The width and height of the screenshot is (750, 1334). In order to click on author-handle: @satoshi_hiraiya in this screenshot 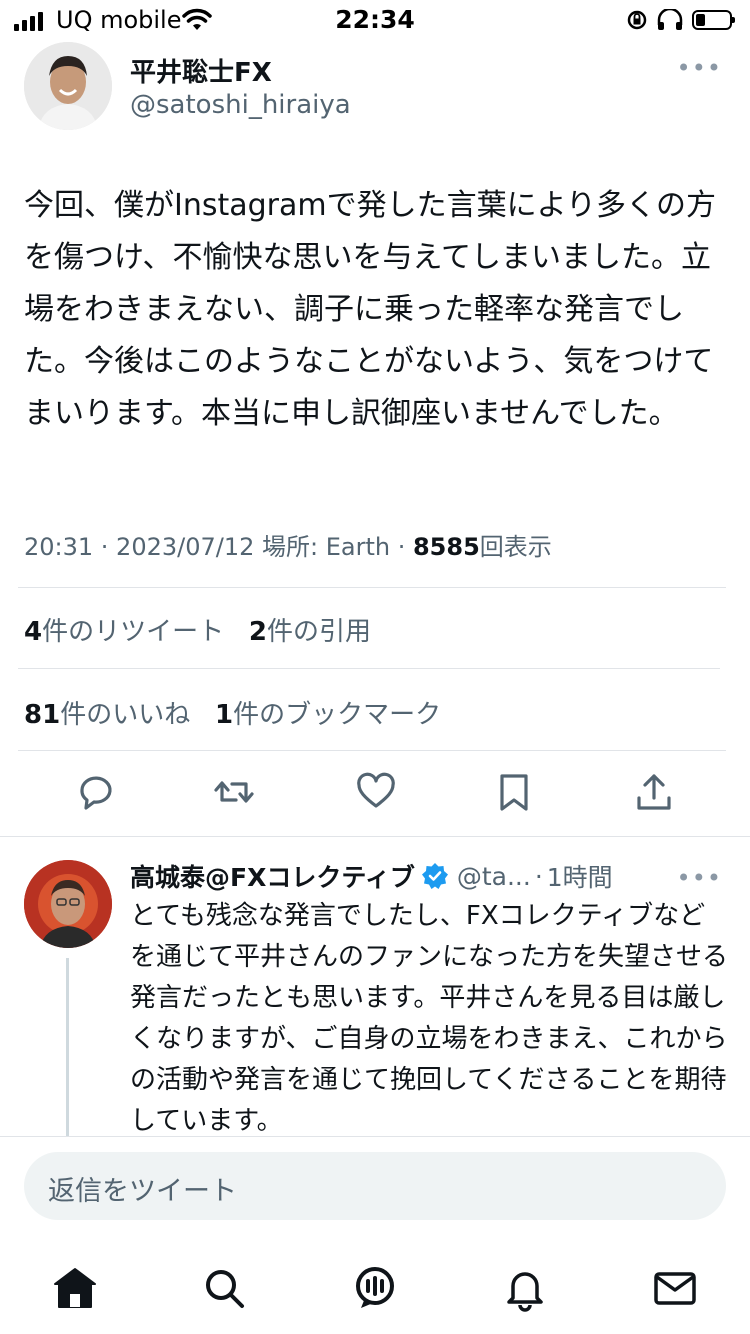, I will do `click(240, 105)`.